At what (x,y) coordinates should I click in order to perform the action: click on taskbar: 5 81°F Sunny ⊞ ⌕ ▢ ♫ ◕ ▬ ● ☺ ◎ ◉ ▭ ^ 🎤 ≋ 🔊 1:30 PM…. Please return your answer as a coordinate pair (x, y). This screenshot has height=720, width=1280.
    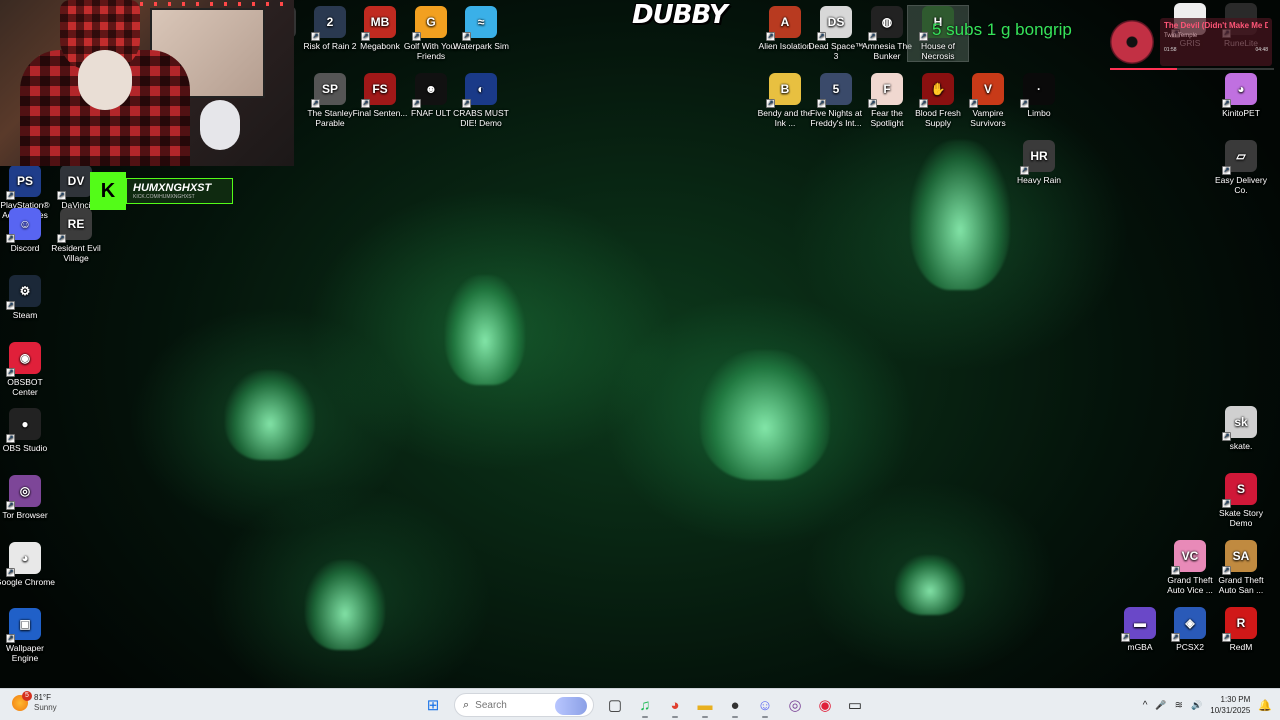
    Looking at the image, I should click on (640, 704).